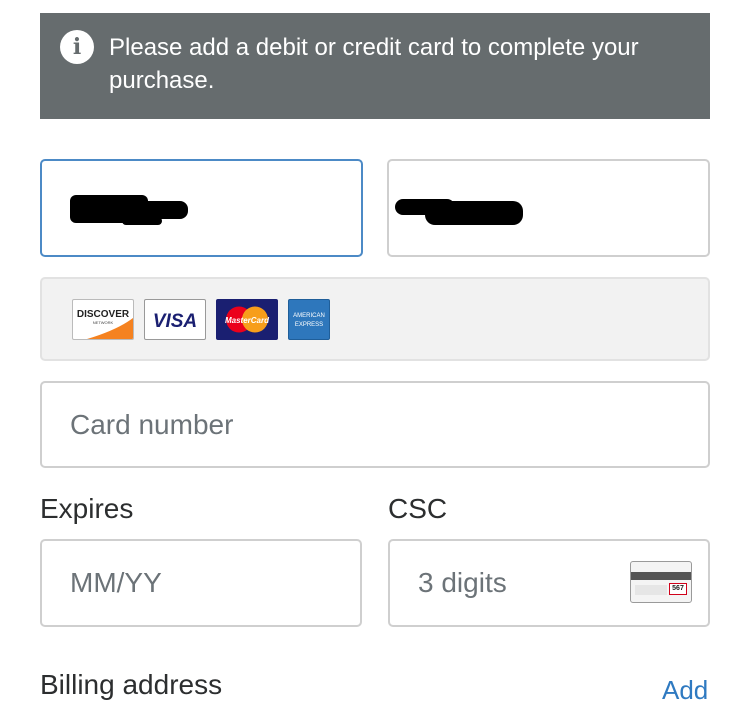 Image resolution: width=750 pixels, height=710 pixels. I want to click on magnetic-stripe, so click(661, 576).